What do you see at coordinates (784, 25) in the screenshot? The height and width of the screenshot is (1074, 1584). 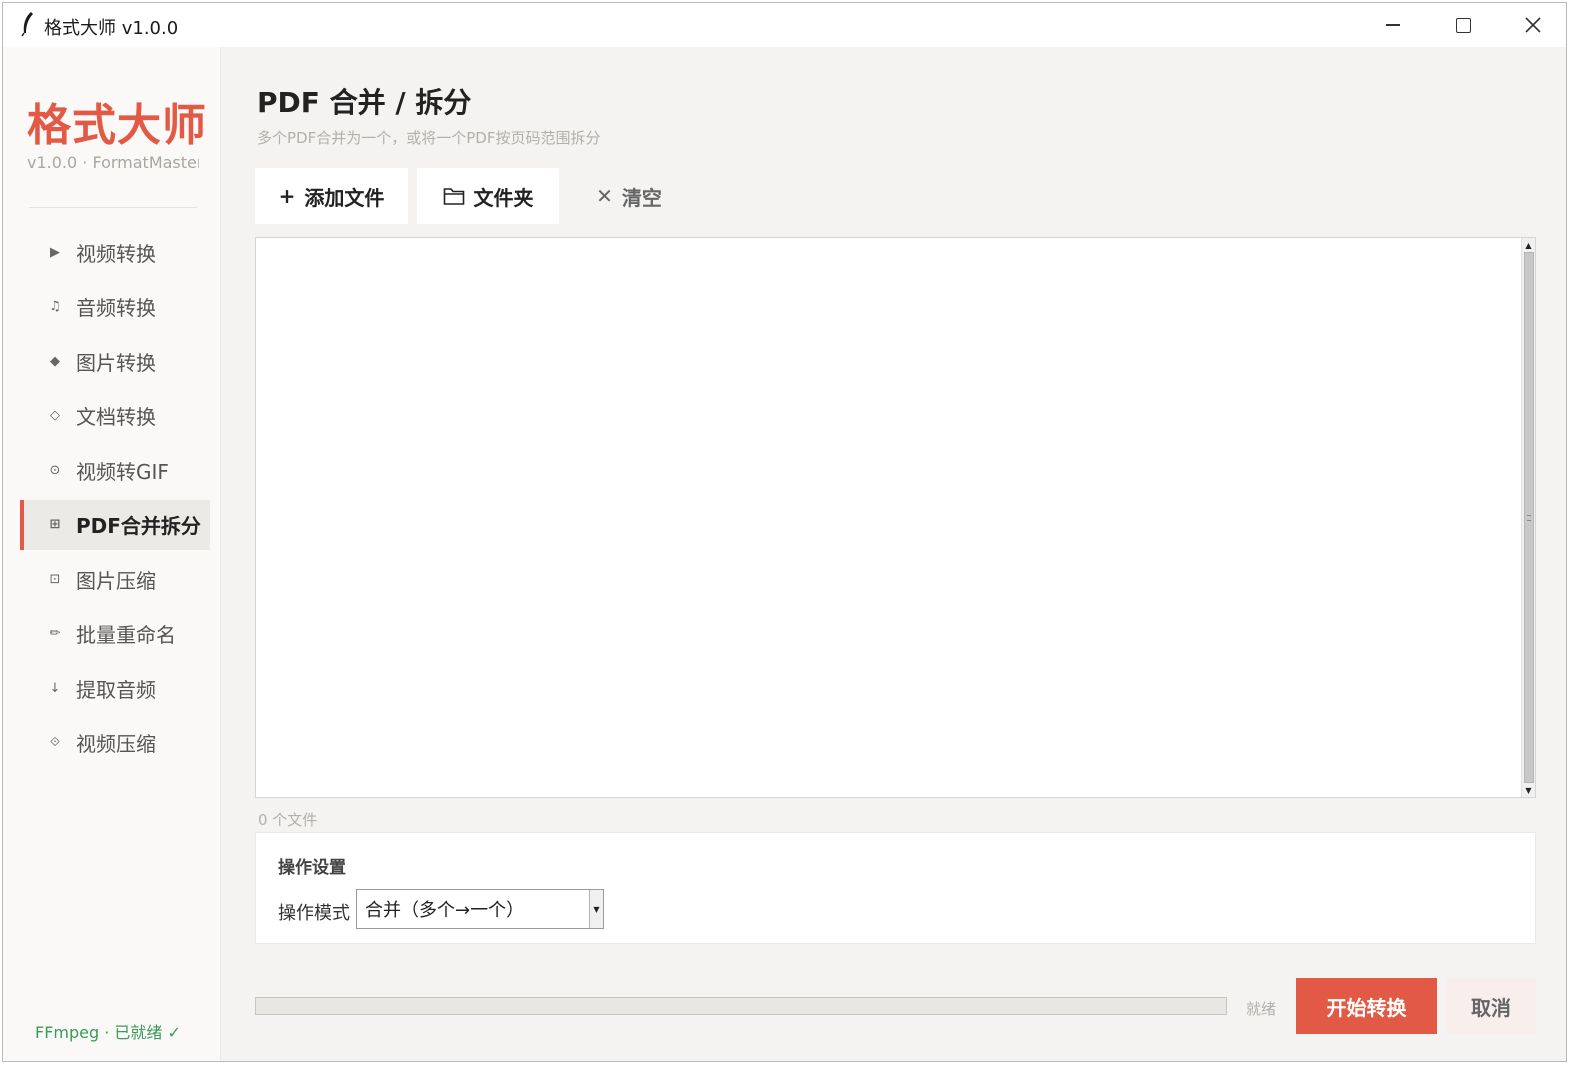 I see `title-bar: 格式大师 v1.0.0` at bounding box center [784, 25].